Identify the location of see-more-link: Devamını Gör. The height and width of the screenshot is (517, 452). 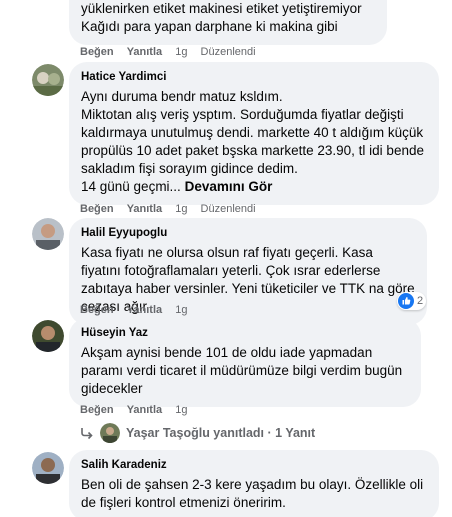
(229, 186).